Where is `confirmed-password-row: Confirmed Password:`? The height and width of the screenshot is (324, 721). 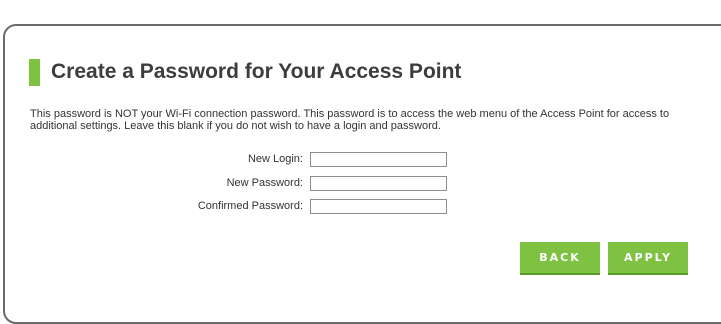
confirmed-password-row: Confirmed Password: is located at coordinates (360, 207).